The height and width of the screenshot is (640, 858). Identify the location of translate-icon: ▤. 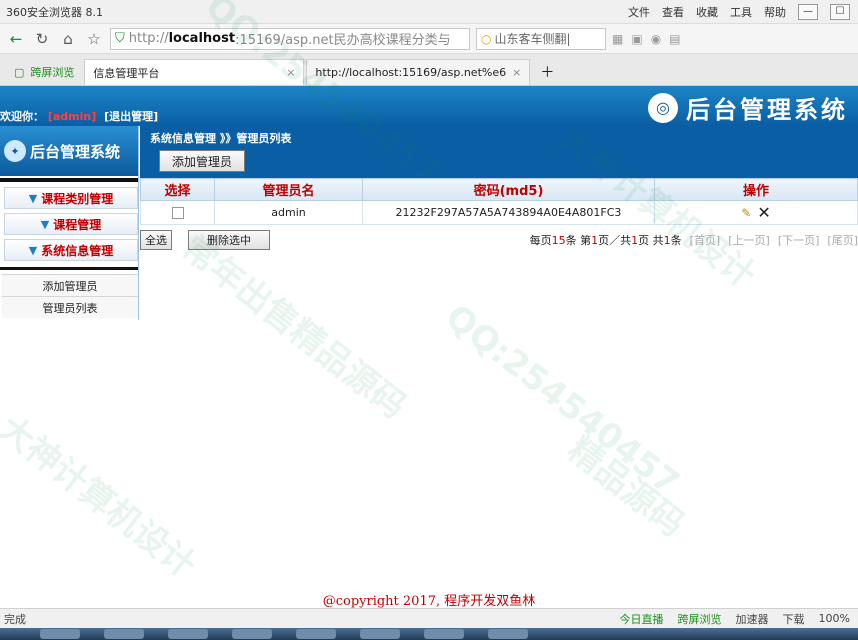
(674, 39).